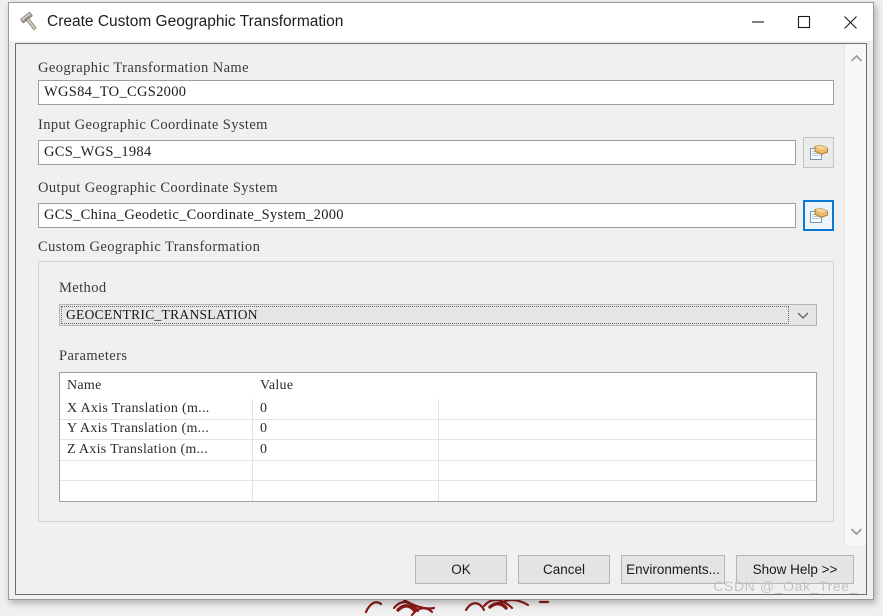 The height and width of the screenshot is (616, 883). Describe the element at coordinates (436, 92) in the screenshot. I see `transformation-name-input: WGS84_TO_CGS2000` at that location.